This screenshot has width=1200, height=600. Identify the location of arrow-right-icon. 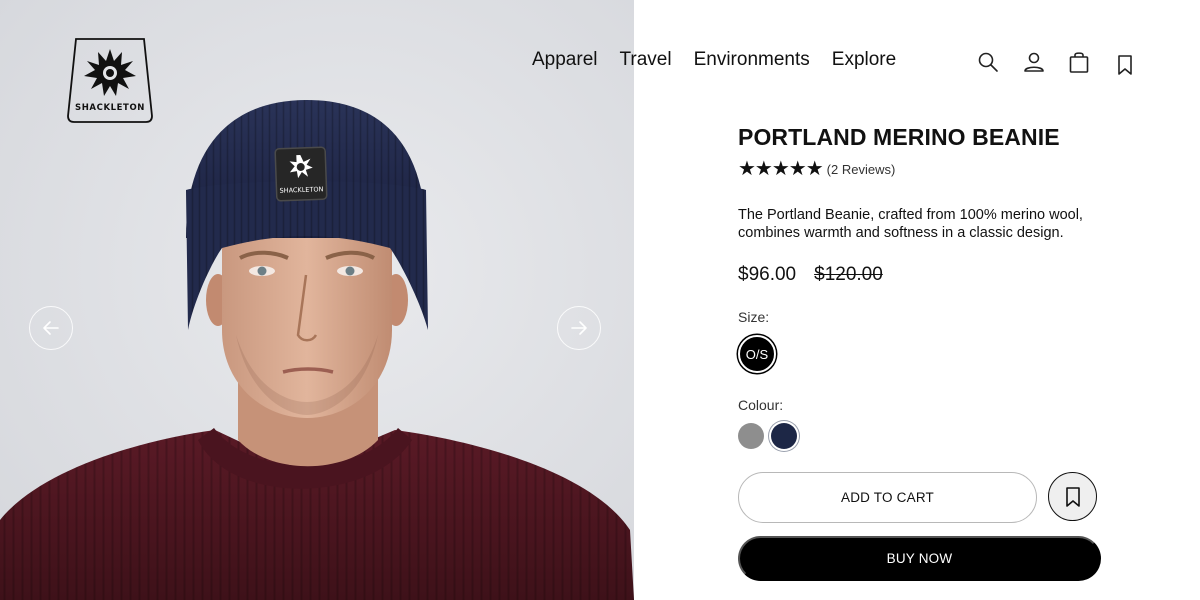
(579, 328).